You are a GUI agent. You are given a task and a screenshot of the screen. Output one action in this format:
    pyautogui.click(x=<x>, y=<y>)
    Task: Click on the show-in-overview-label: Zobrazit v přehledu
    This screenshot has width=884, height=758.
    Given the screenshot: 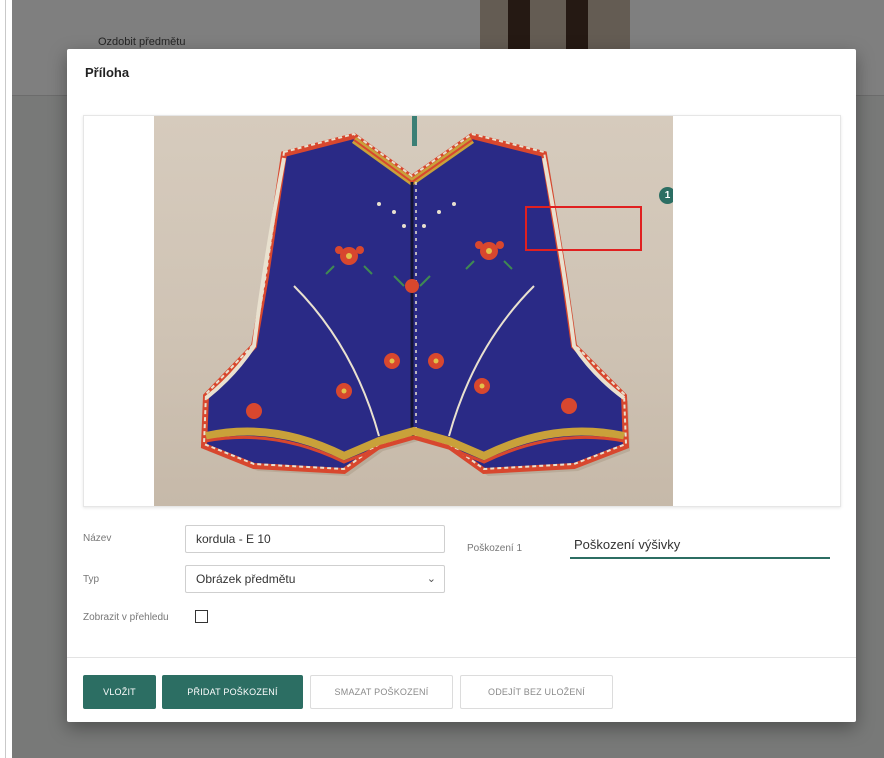 What is the action you would take?
    pyautogui.click(x=126, y=617)
    